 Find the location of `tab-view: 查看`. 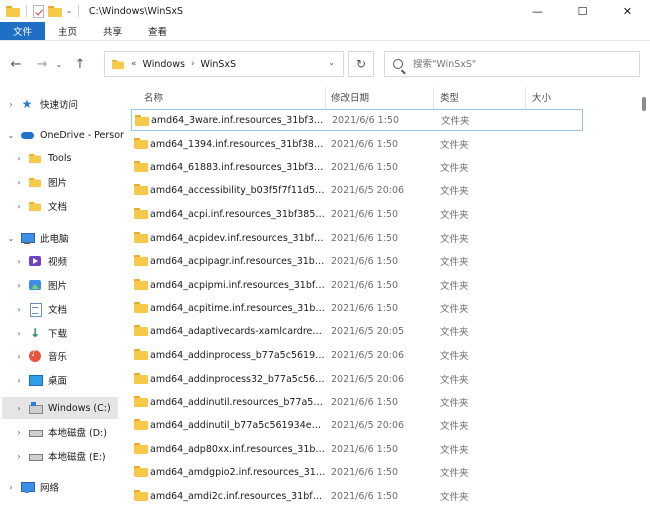

tab-view: 查看 is located at coordinates (157, 31).